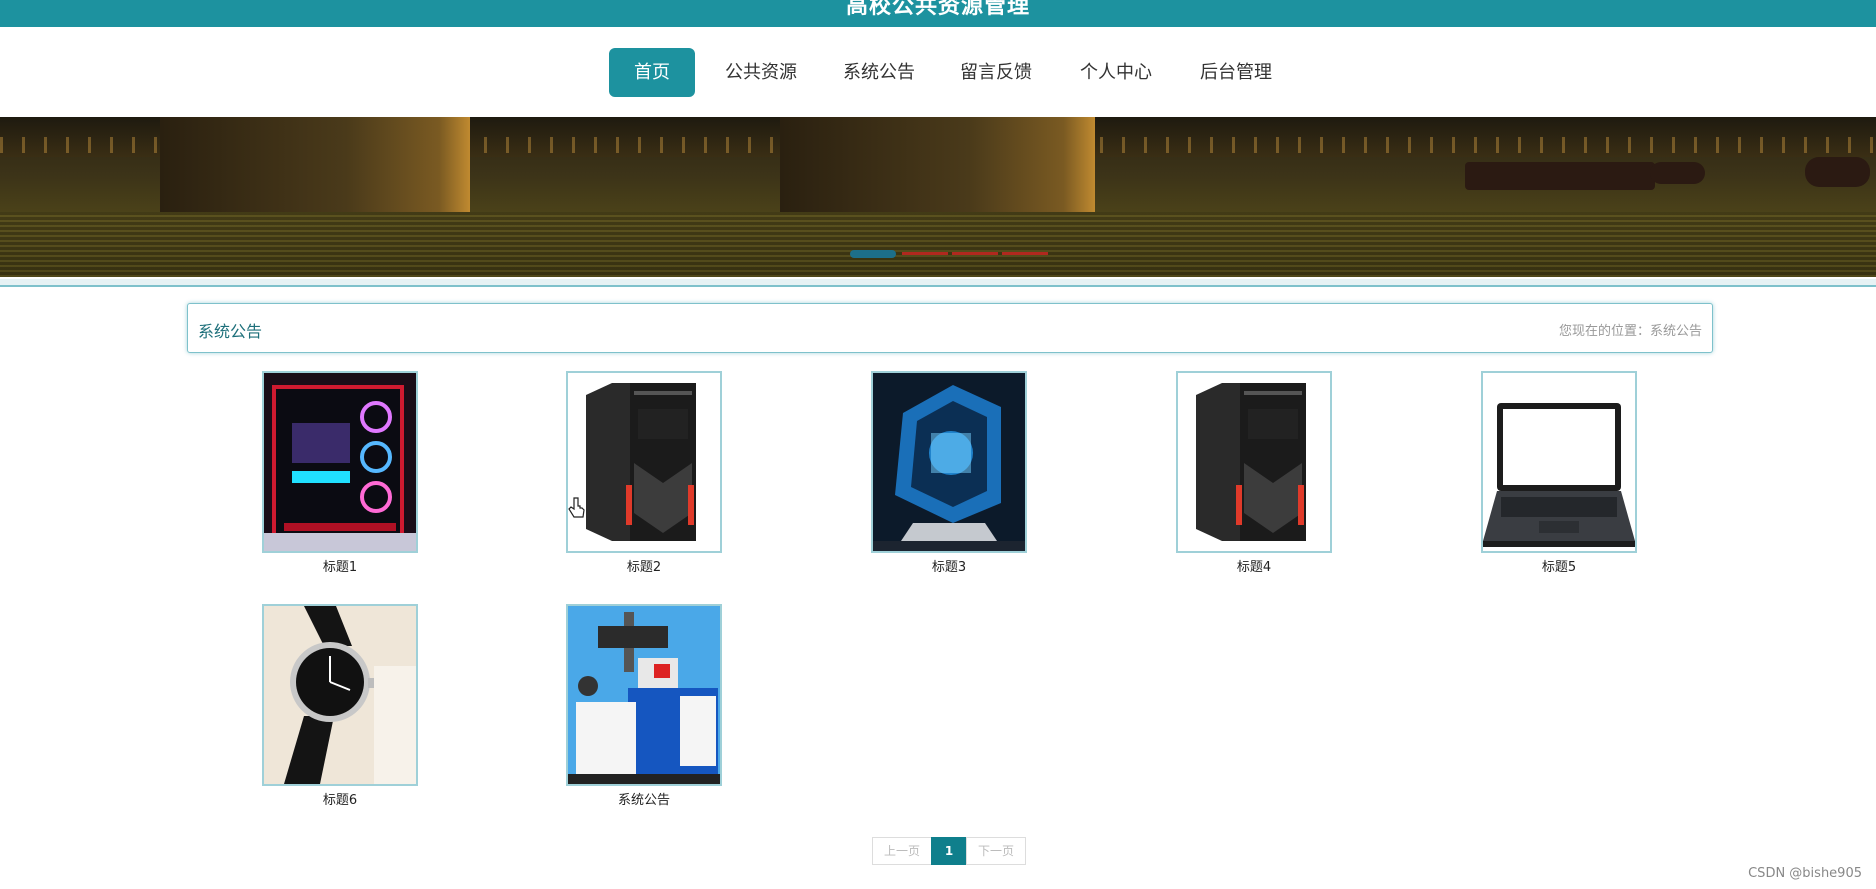 This screenshot has width=1876, height=889. Describe the element at coordinates (761, 72) in the screenshot. I see `nav-item-public-resources: 公共资源` at that location.